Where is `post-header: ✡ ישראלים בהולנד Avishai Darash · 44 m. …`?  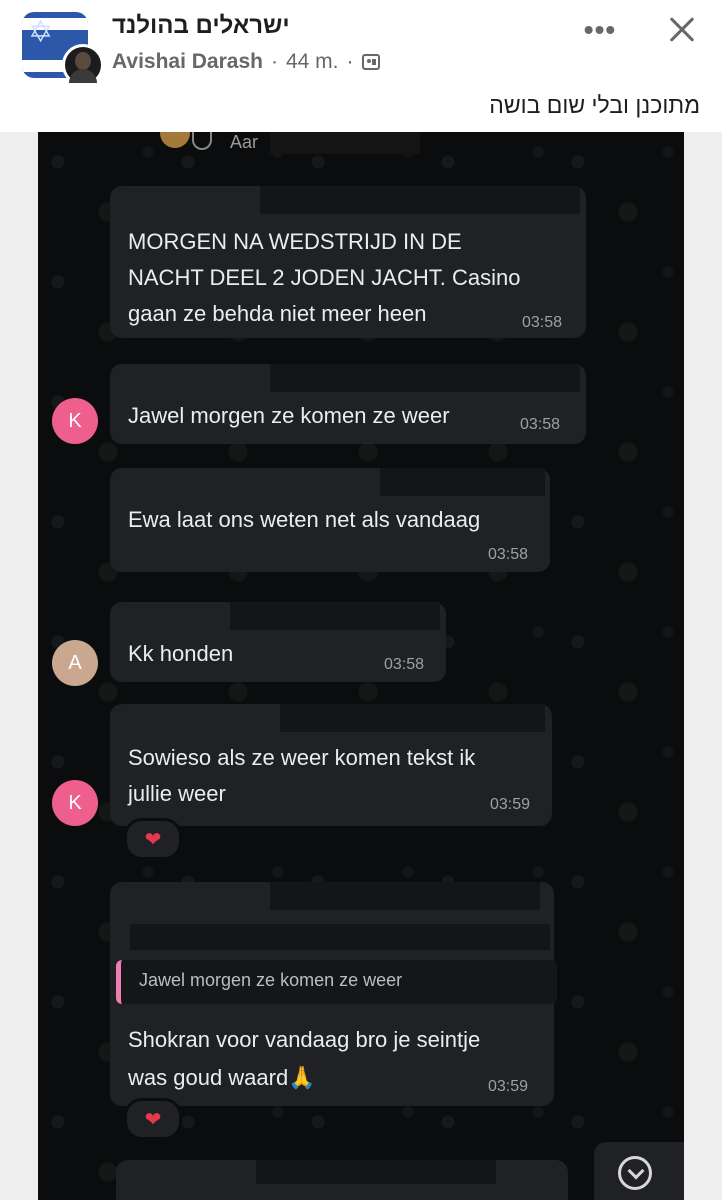 post-header: ✡ ישראלים בהולנד Avishai Darash · 44 m. … is located at coordinates (361, 66).